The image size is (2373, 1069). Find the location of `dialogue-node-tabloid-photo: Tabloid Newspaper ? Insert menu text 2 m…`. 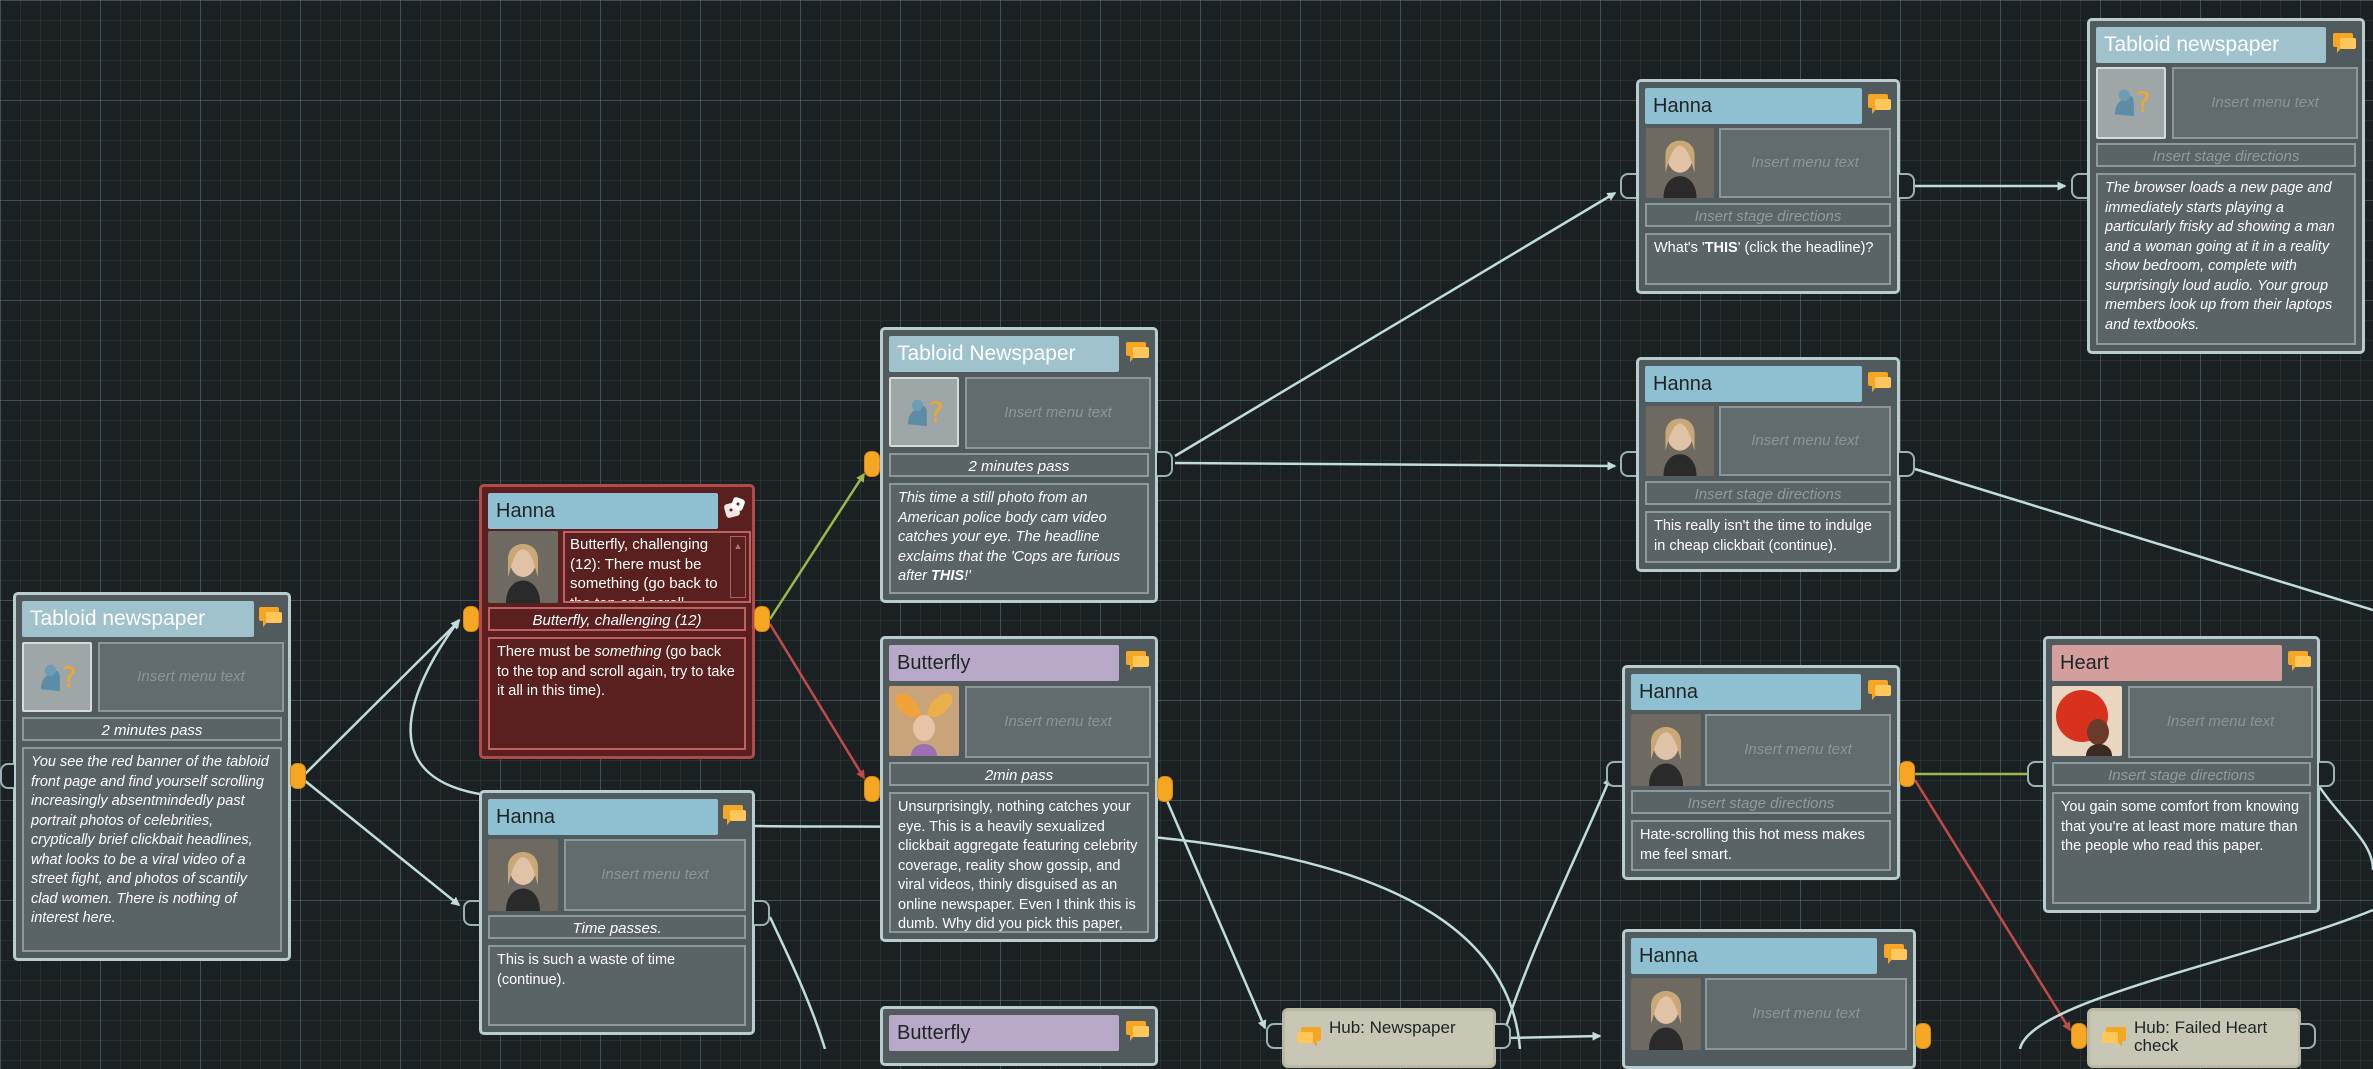

dialogue-node-tabloid-photo: Tabloid Newspaper ? Insert menu text 2 m… is located at coordinates (1019, 465).